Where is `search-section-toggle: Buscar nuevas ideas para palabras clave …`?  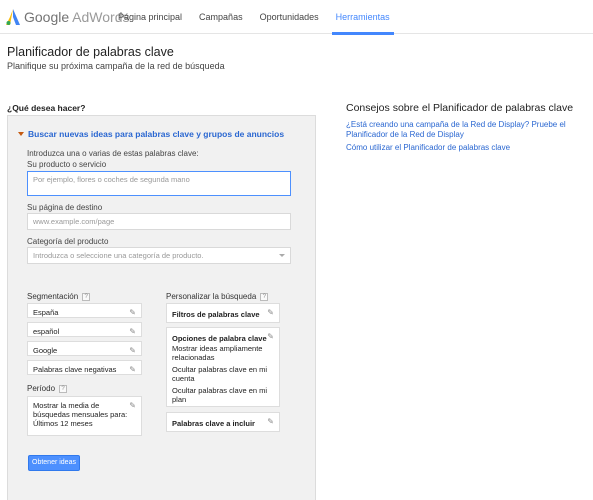
search-section-toggle: Buscar nuevas ideas para palabras clave … is located at coordinates (151, 134).